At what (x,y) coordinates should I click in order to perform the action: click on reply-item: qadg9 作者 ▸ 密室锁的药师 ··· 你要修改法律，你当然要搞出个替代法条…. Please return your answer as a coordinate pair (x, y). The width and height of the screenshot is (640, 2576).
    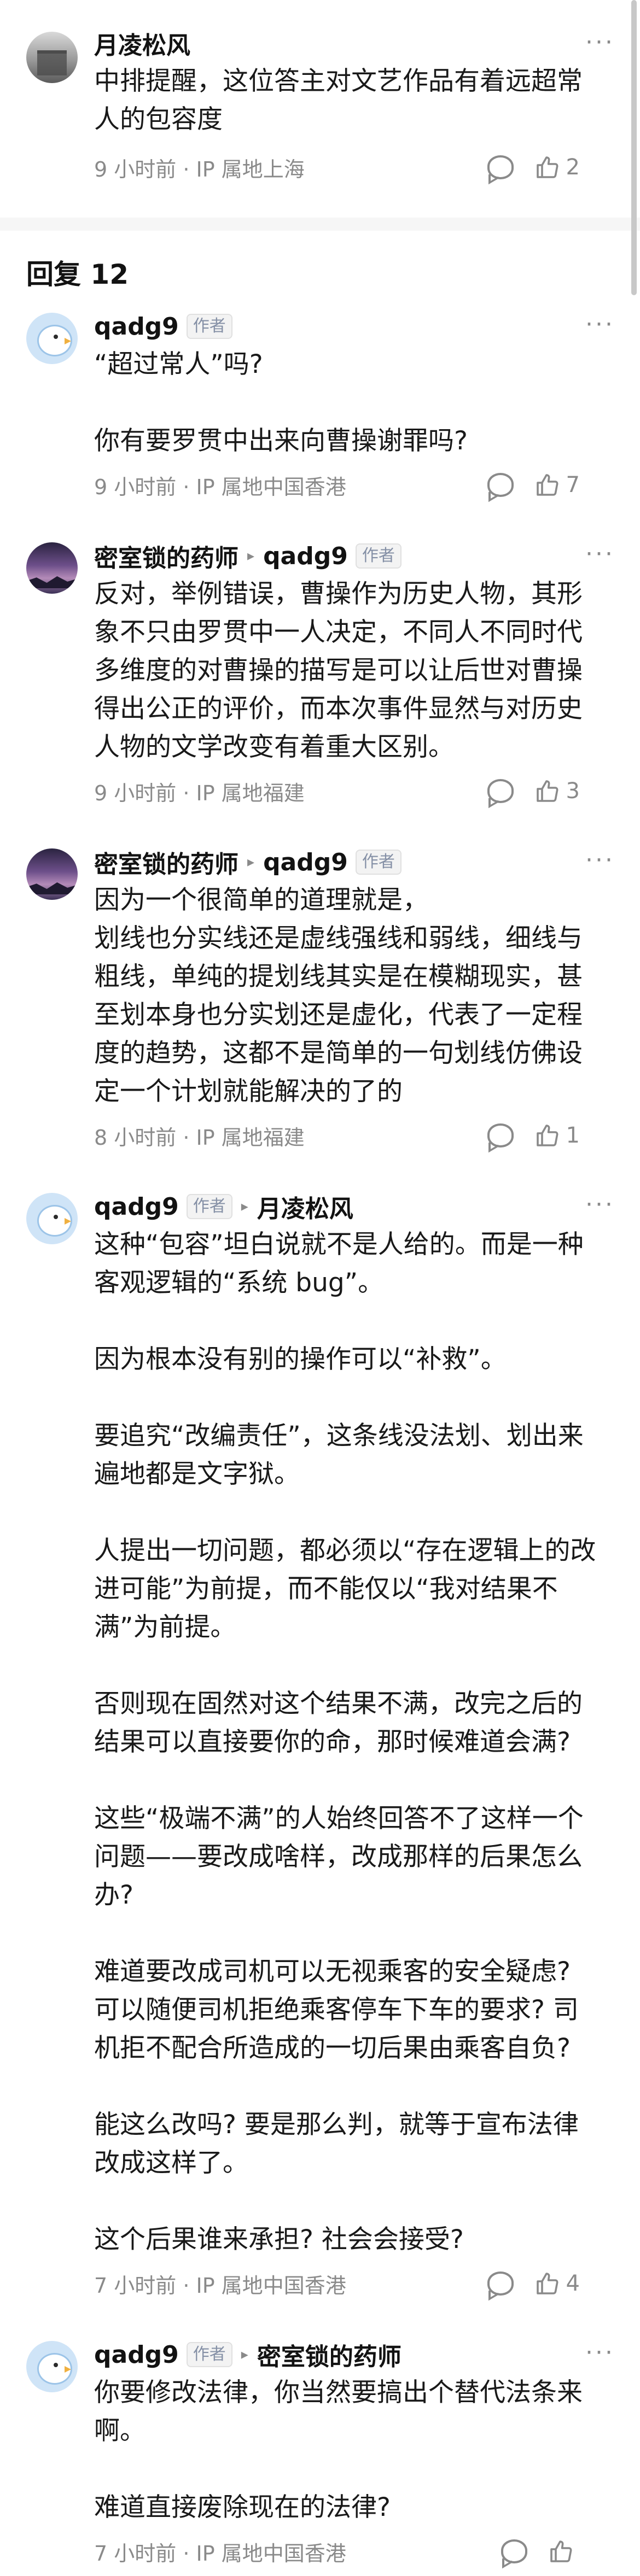
    Looking at the image, I should click on (320, 2456).